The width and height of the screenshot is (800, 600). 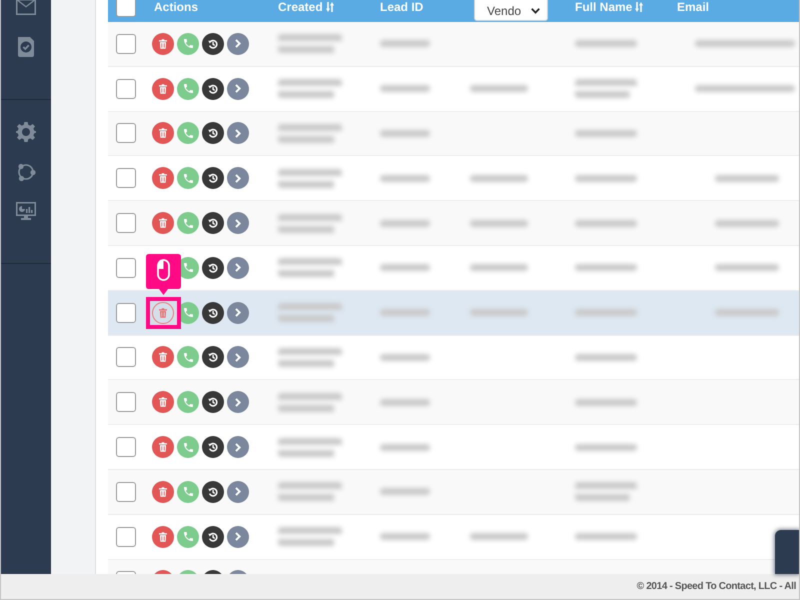 I want to click on header-checkbox, so click(x=126, y=8).